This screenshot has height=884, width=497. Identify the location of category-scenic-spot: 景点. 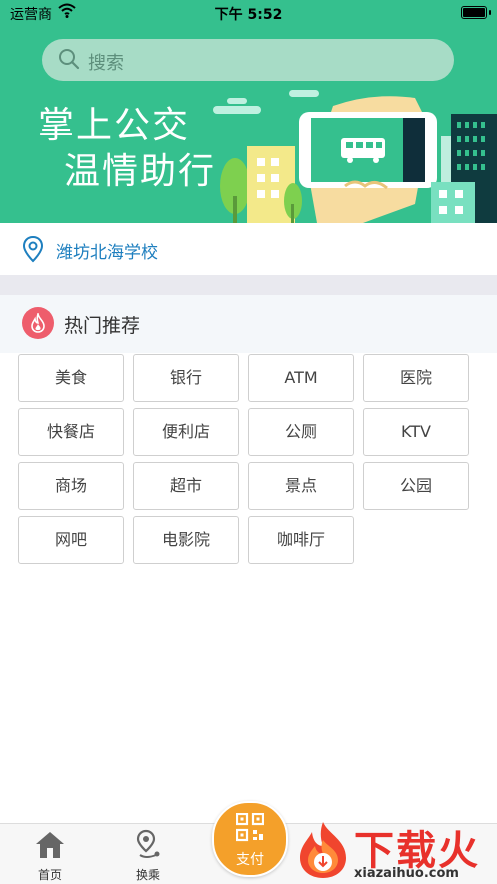
(301, 486).